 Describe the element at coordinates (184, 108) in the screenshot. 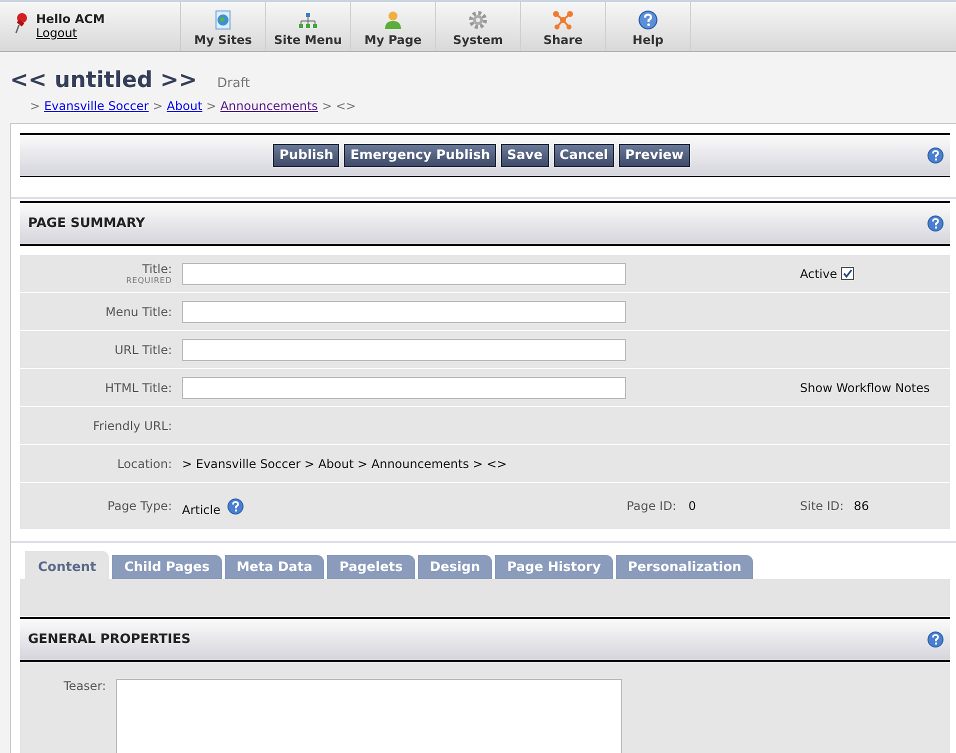

I see `breadcrumb-link: About` at that location.